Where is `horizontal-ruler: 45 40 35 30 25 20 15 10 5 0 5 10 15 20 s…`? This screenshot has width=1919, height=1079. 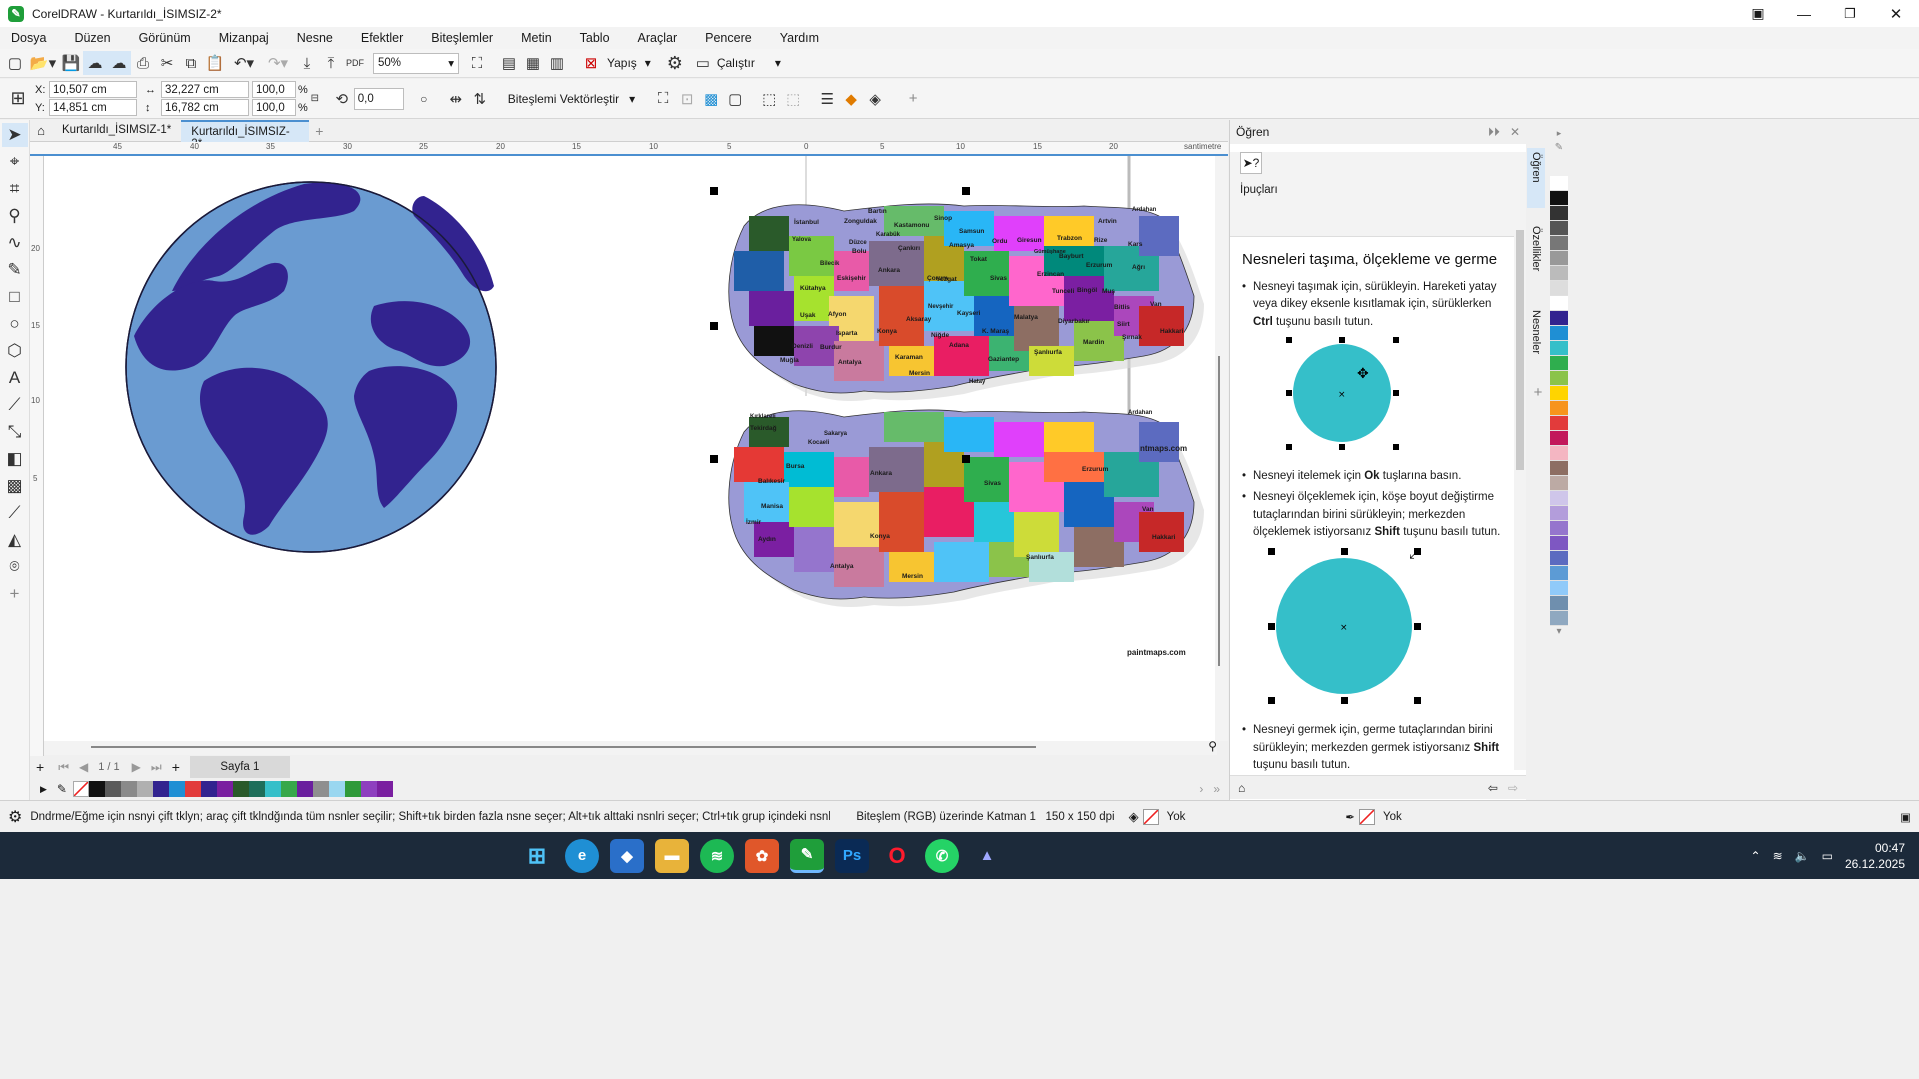 horizontal-ruler: 45 40 35 30 25 20 15 10 5 0 5 10 15 20 s… is located at coordinates (629, 149).